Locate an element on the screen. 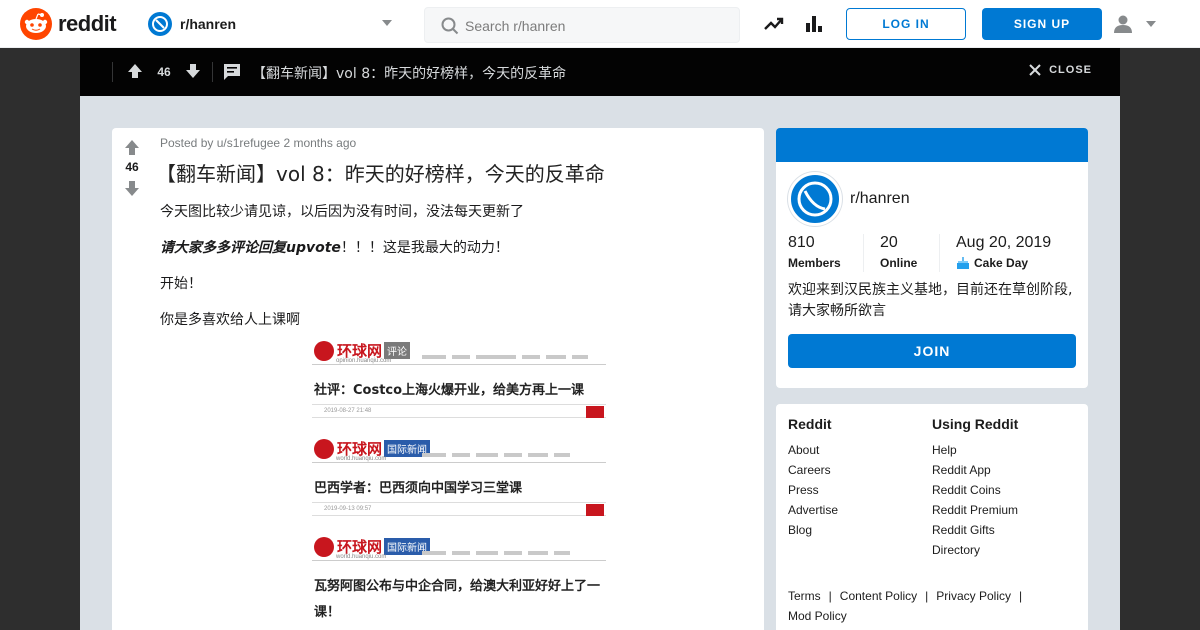  community-banner is located at coordinates (932, 145).